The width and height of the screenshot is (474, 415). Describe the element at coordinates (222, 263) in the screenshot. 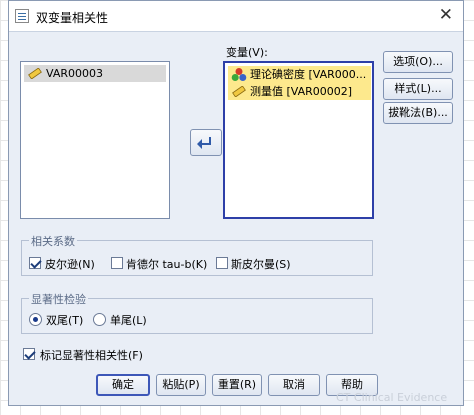

I see `spearman-checkbox` at that location.